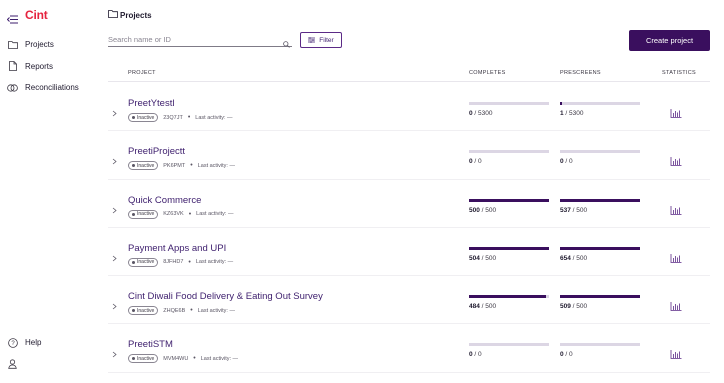  I want to click on prescreens-value: 654 / 500, so click(574, 258).